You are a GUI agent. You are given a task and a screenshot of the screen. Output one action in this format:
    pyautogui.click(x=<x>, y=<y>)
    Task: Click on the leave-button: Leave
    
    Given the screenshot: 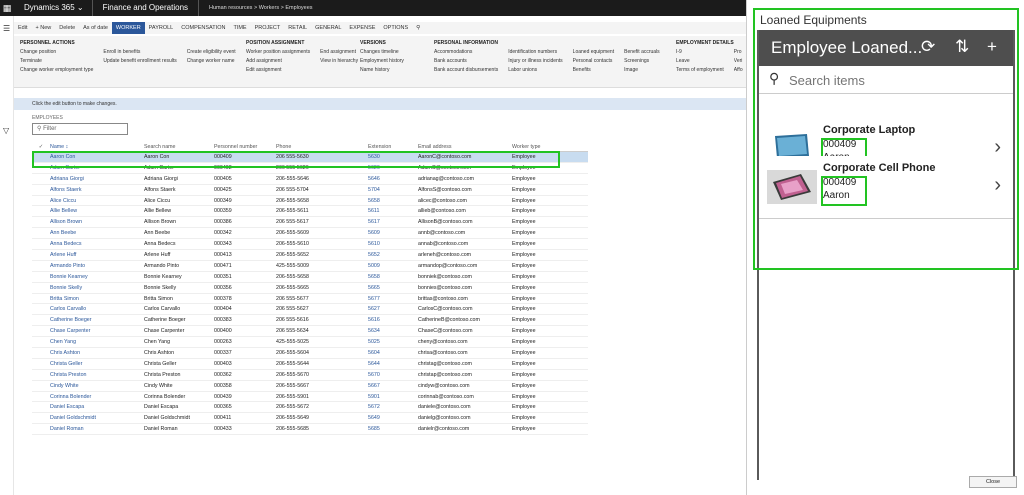 What is the action you would take?
    pyautogui.click(x=700, y=61)
    